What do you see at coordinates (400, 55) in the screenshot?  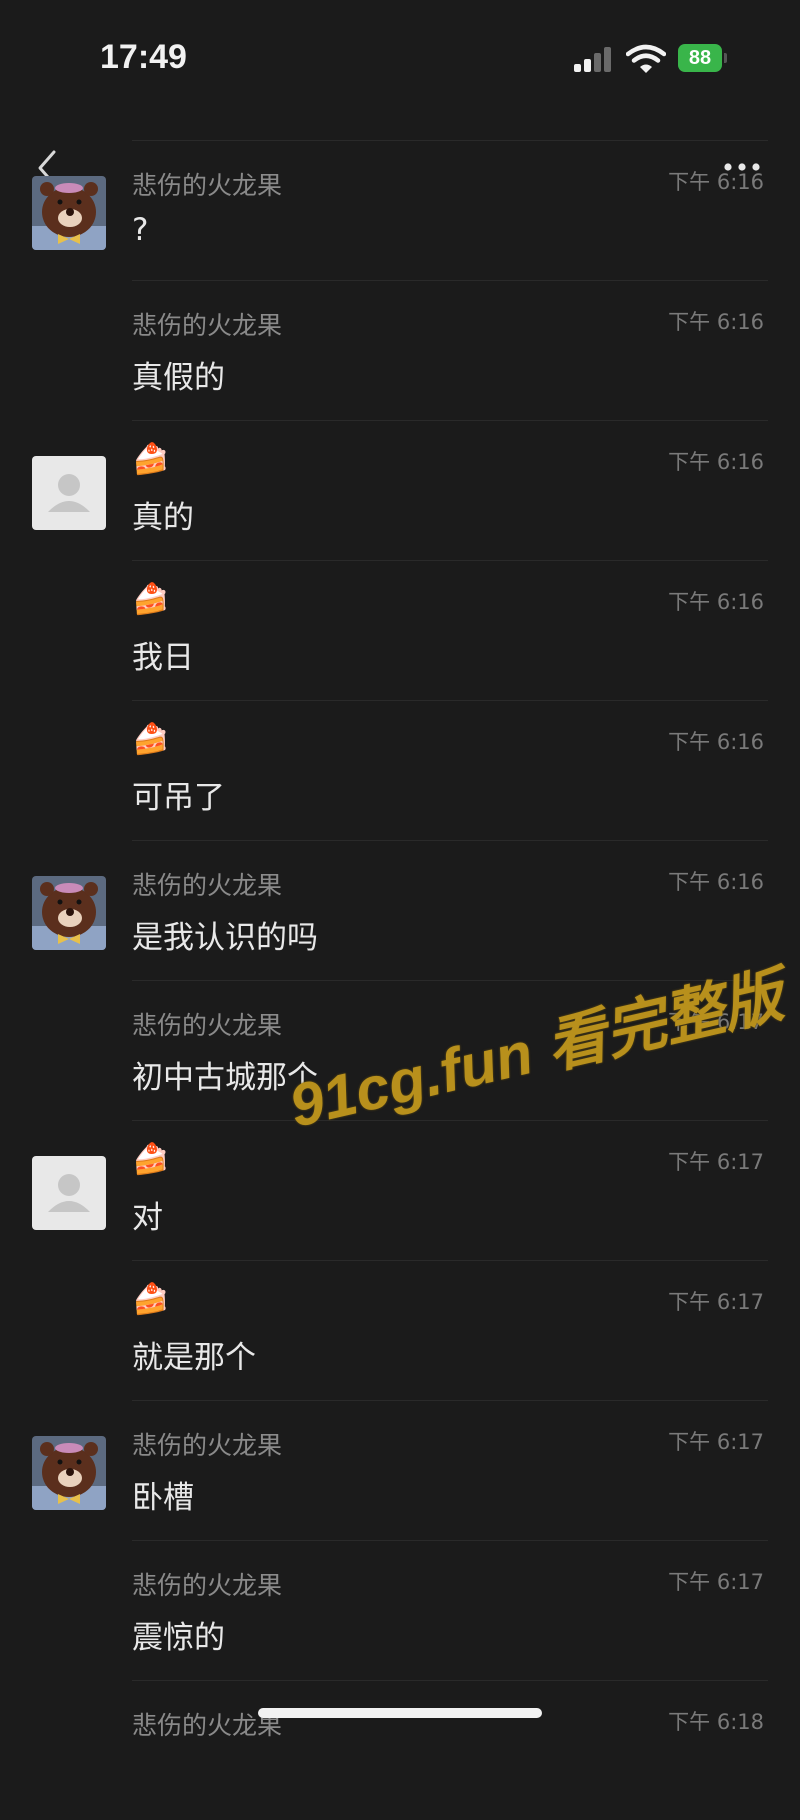 I see `status-bar: 17:49 88` at bounding box center [400, 55].